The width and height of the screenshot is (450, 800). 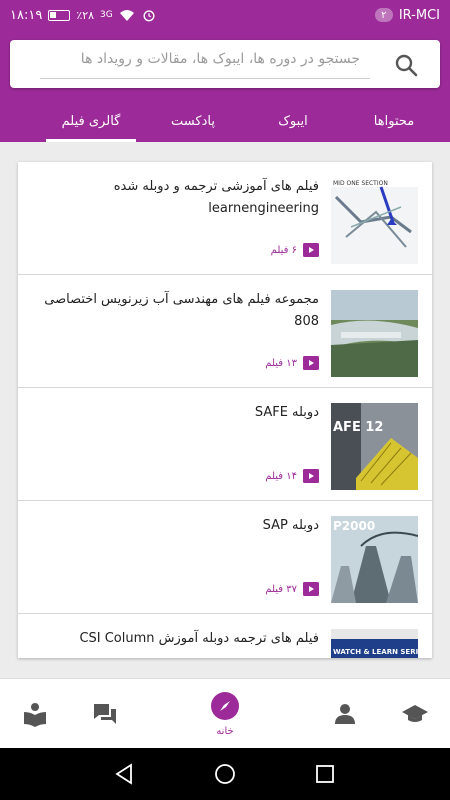 I want to click on tab-film-gallery: گالری فیلم, so click(x=91, y=121).